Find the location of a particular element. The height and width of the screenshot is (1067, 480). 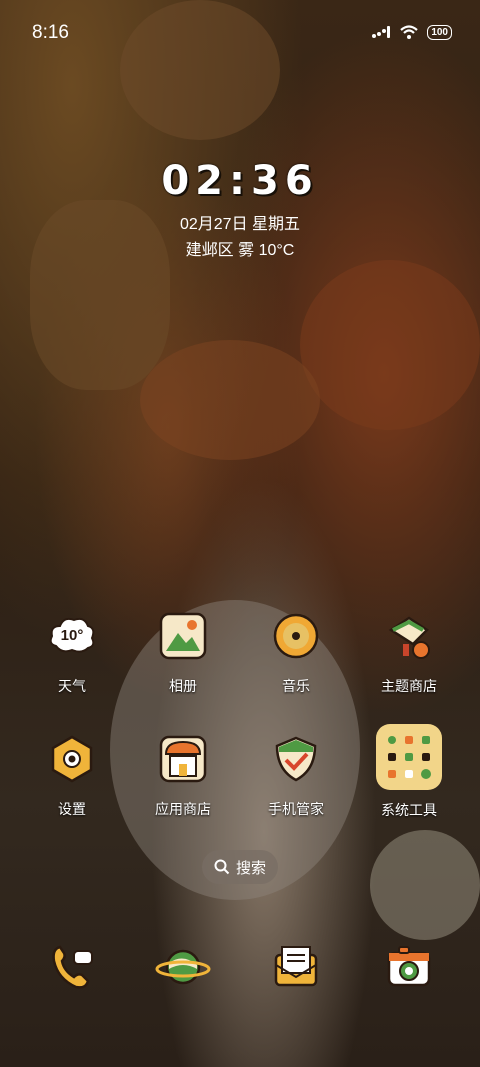

app-settings: 设置 is located at coordinates (72, 775).